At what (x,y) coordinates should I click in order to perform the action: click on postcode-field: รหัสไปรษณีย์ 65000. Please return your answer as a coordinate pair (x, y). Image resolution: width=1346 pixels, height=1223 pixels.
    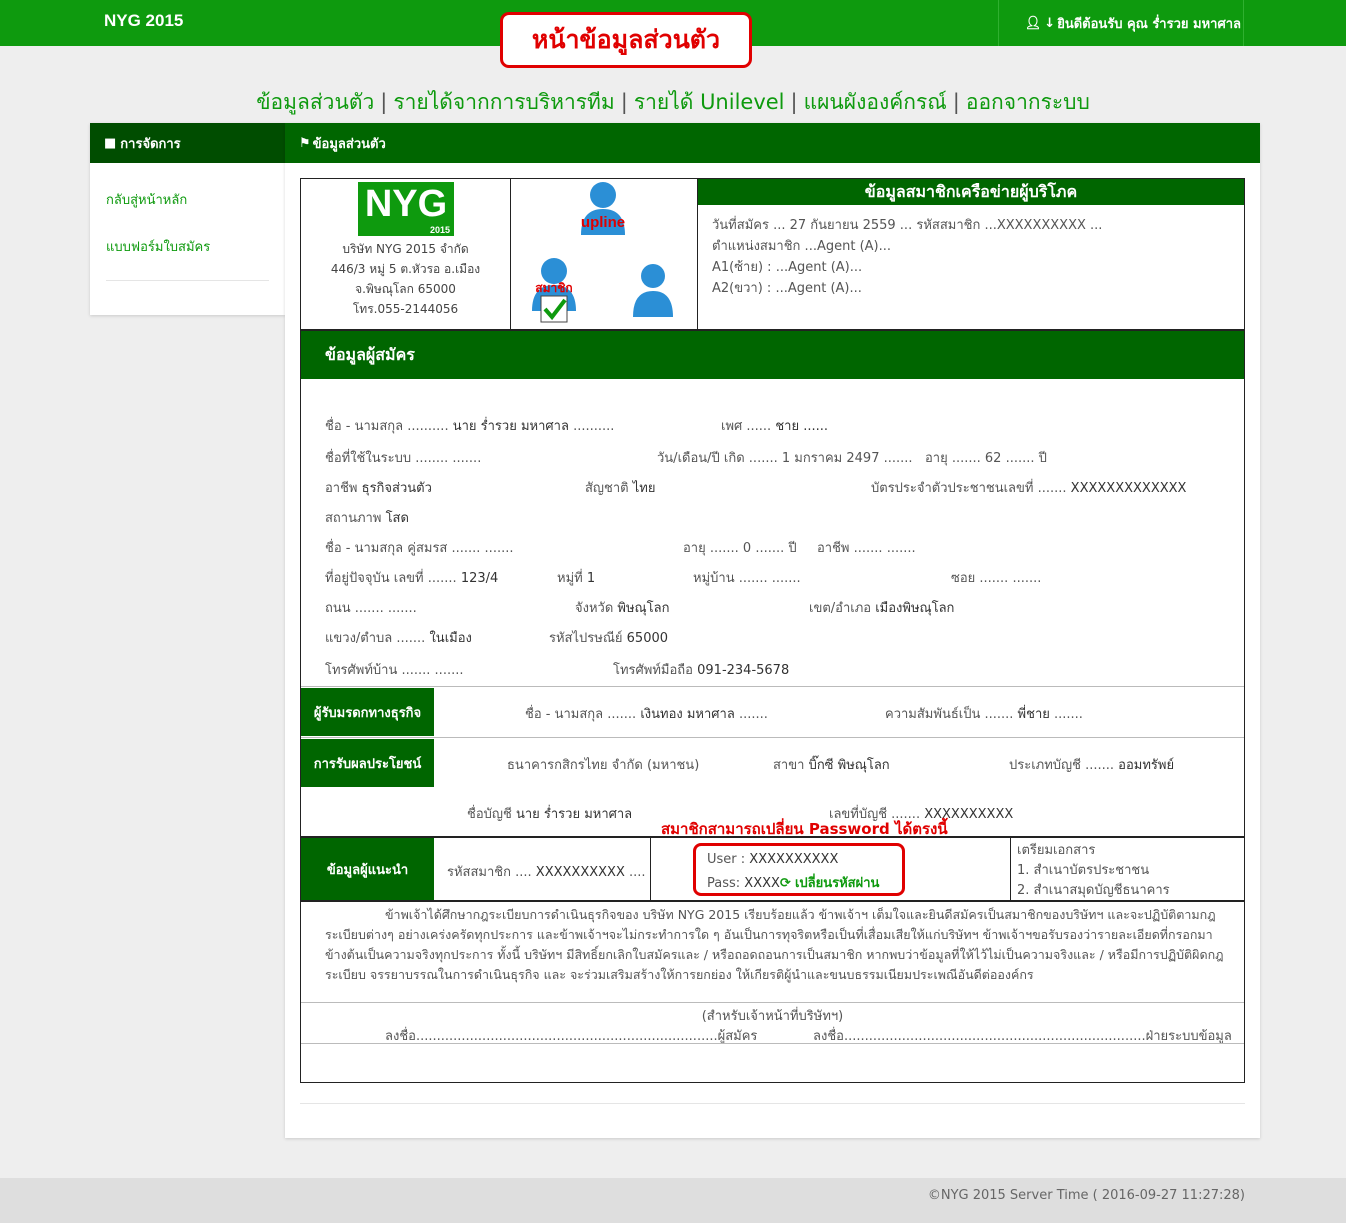
    Looking at the image, I should click on (608, 637).